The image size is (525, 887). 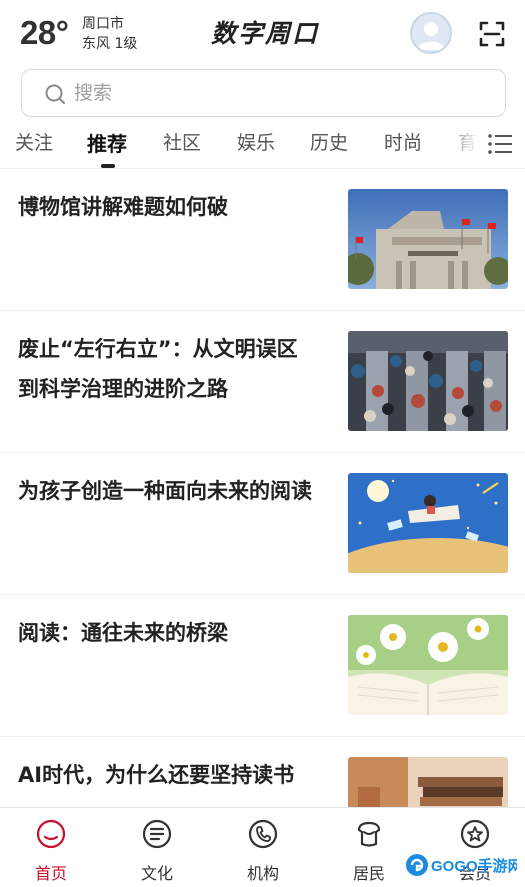 I want to click on scan-icon, so click(x=492, y=34).